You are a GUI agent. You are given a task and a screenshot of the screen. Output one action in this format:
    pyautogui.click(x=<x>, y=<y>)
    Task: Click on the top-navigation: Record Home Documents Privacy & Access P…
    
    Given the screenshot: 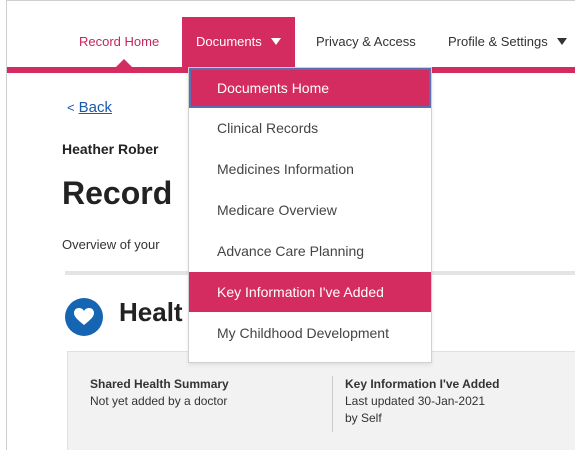 What is the action you would take?
    pyautogui.click(x=291, y=42)
    